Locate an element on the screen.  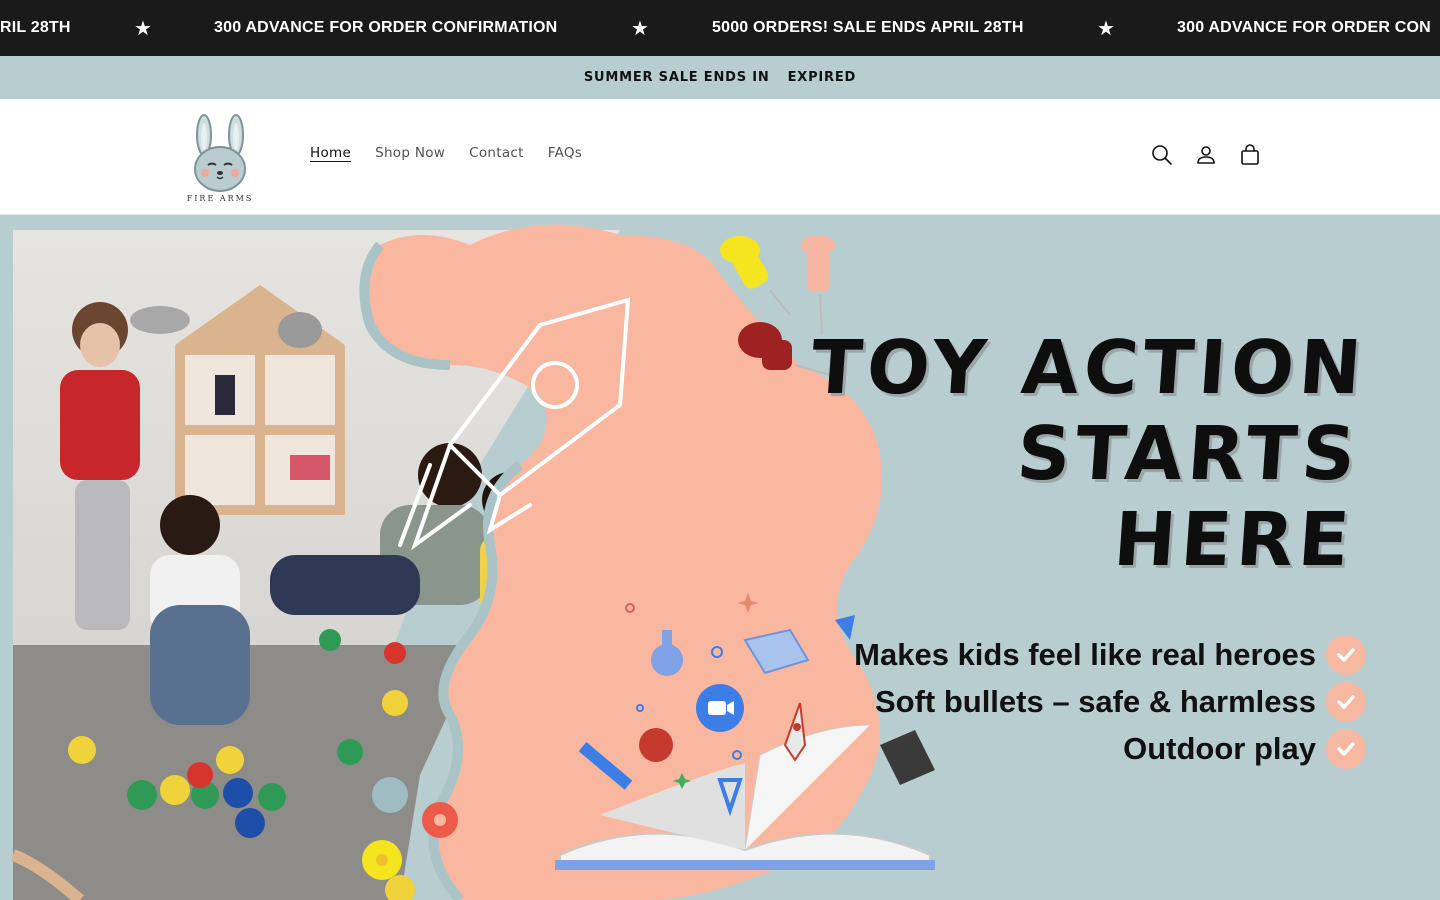
ticker-item: 5000 ORDERS! SALE ENDS APRIL 28TH is located at coordinates (868, 27).